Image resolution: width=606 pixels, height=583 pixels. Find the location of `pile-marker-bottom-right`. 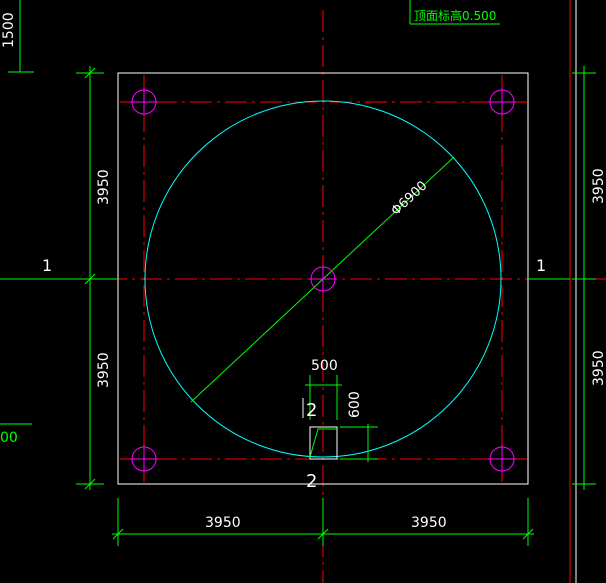

pile-marker-bottom-right is located at coordinates (502, 459).